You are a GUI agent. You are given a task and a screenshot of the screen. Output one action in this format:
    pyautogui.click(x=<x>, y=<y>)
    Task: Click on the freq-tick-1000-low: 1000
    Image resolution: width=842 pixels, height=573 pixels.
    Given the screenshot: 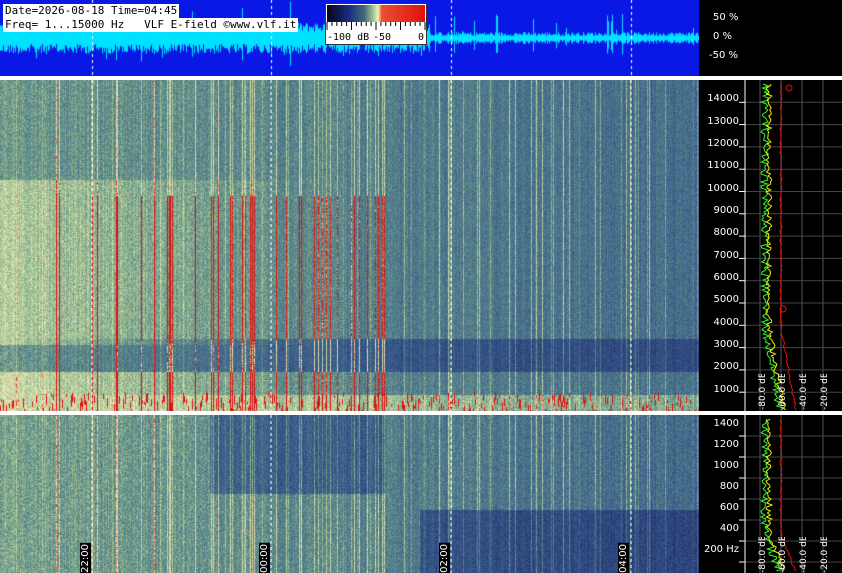 What is the action you would take?
    pyautogui.click(x=726, y=465)
    